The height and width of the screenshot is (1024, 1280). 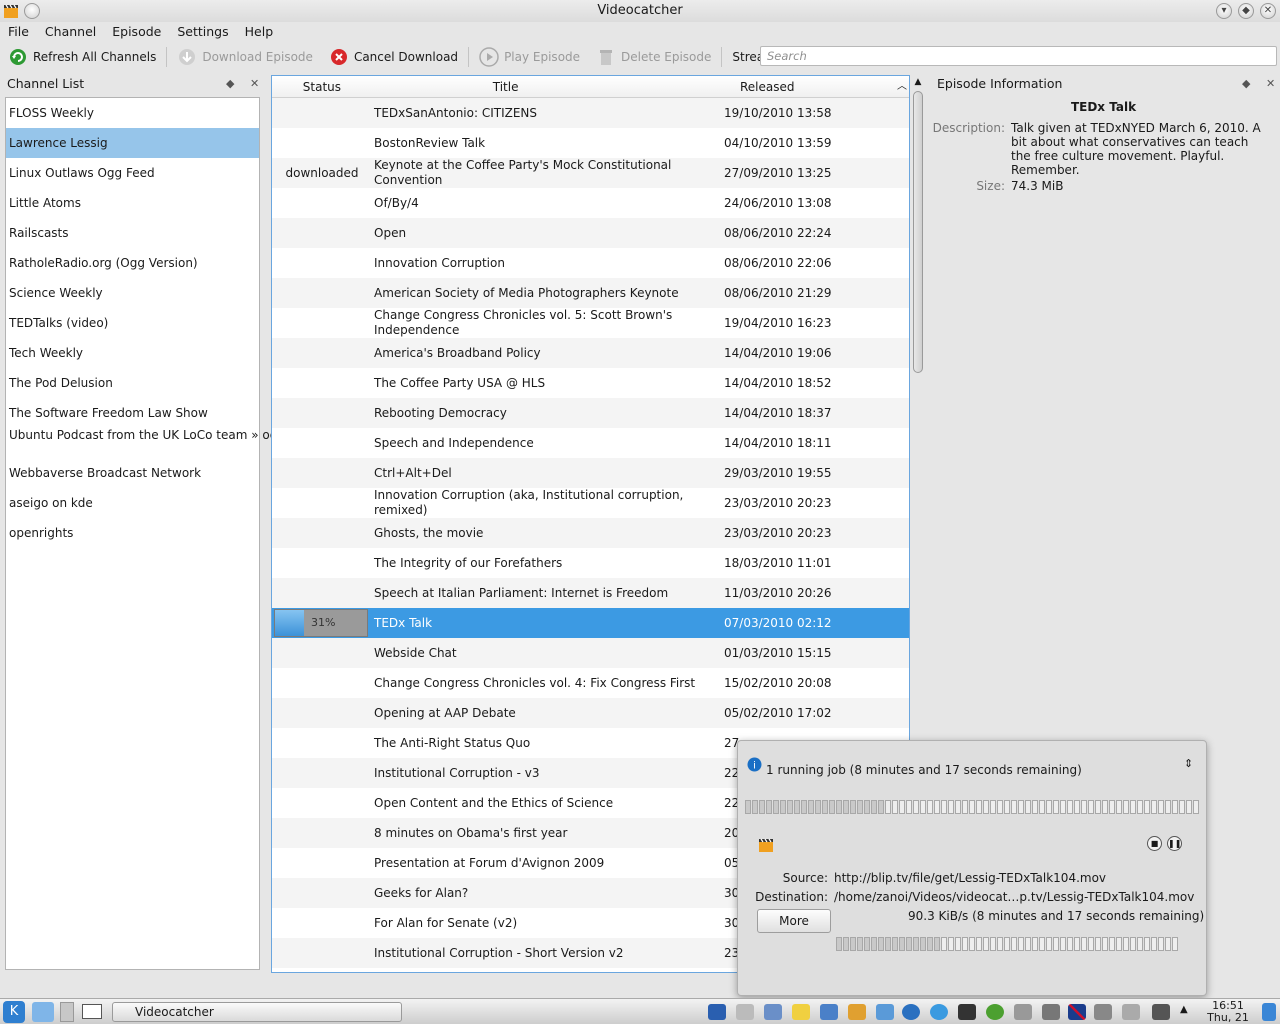 What do you see at coordinates (794, 921) in the screenshot?
I see `more-button: More` at bounding box center [794, 921].